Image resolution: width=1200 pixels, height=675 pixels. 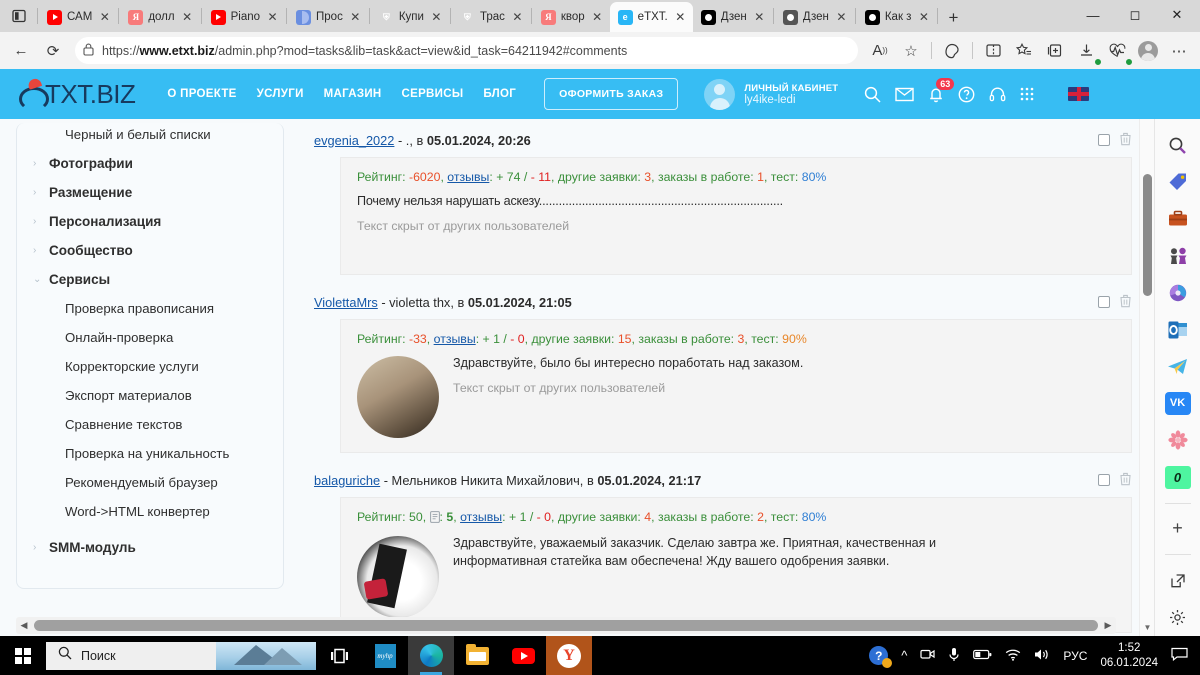 I want to click on telegram-icon, so click(x=1178, y=366).